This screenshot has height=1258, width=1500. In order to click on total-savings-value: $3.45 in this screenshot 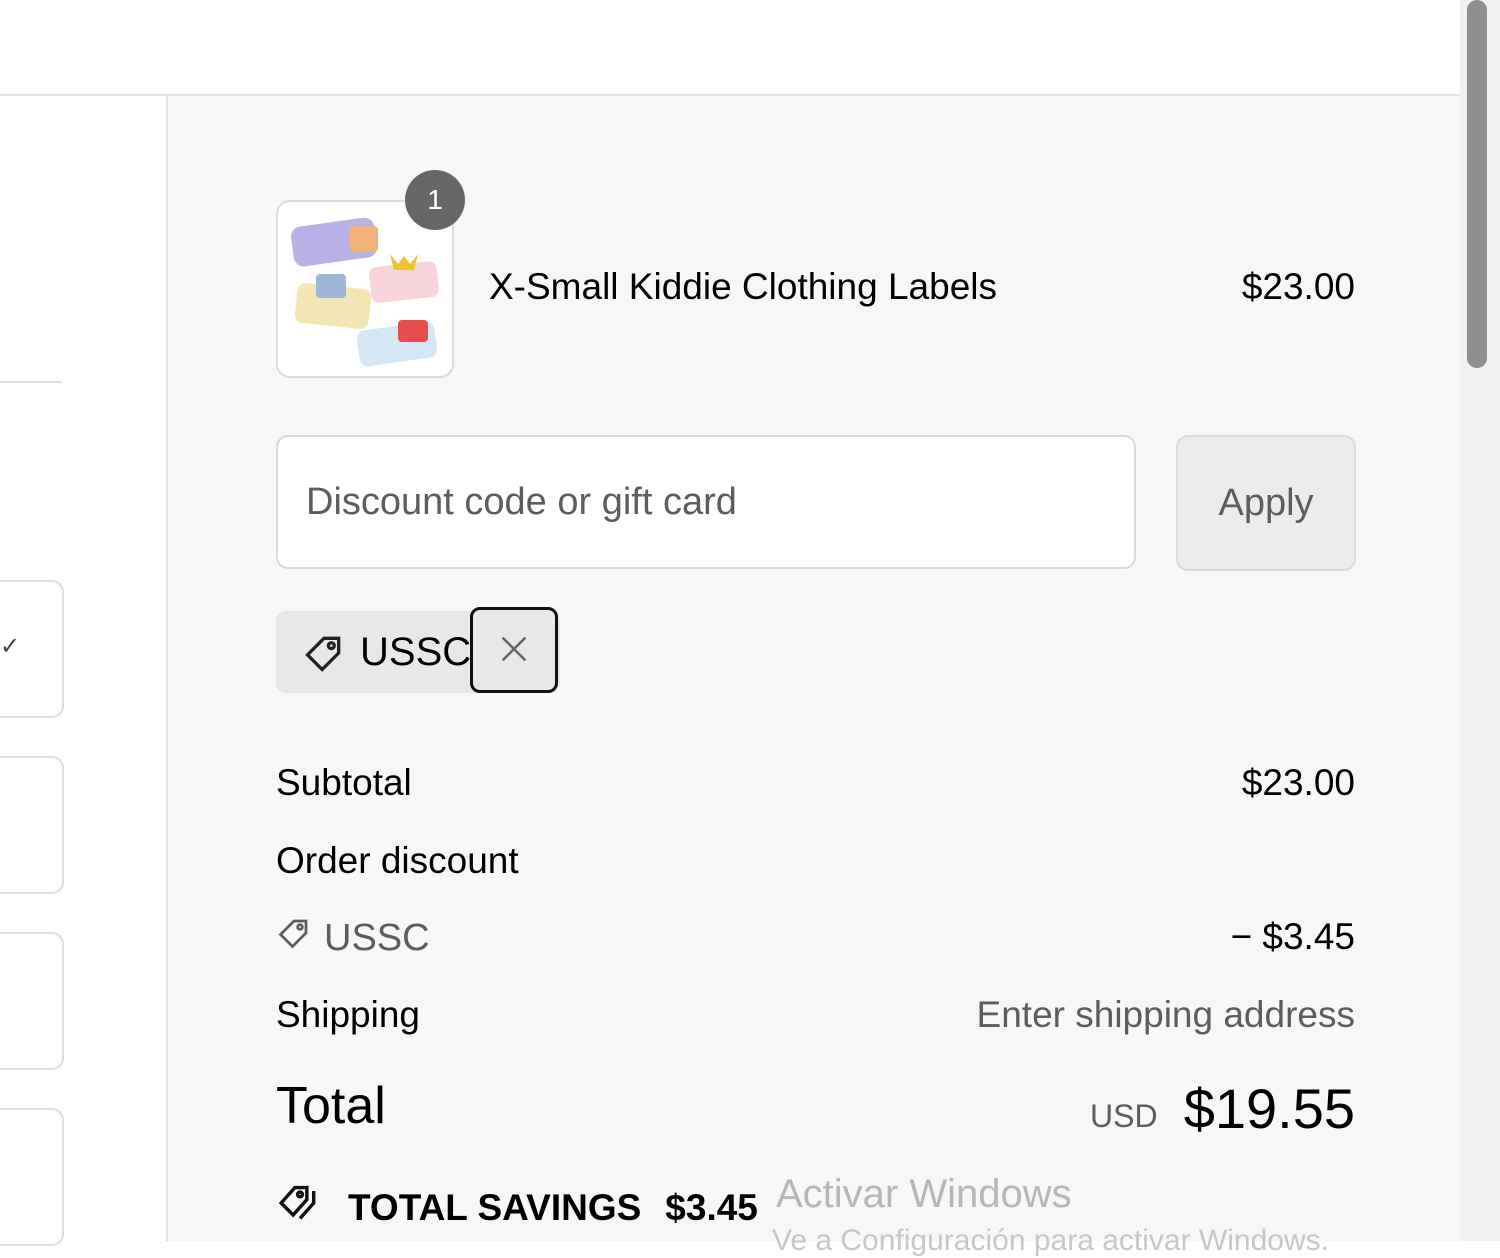, I will do `click(711, 1207)`.